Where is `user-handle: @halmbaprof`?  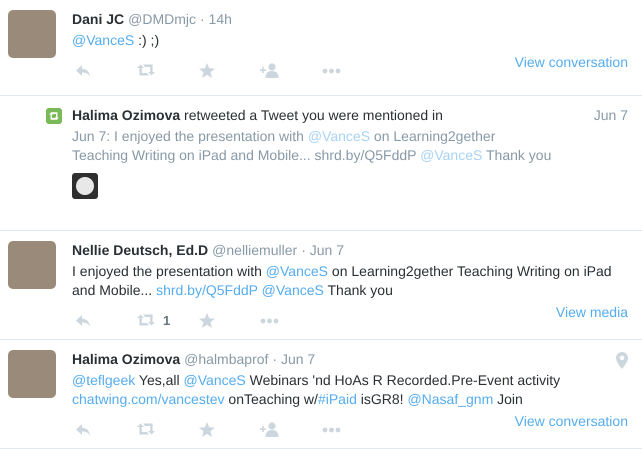 user-handle: @halmbaprof is located at coordinates (226, 359).